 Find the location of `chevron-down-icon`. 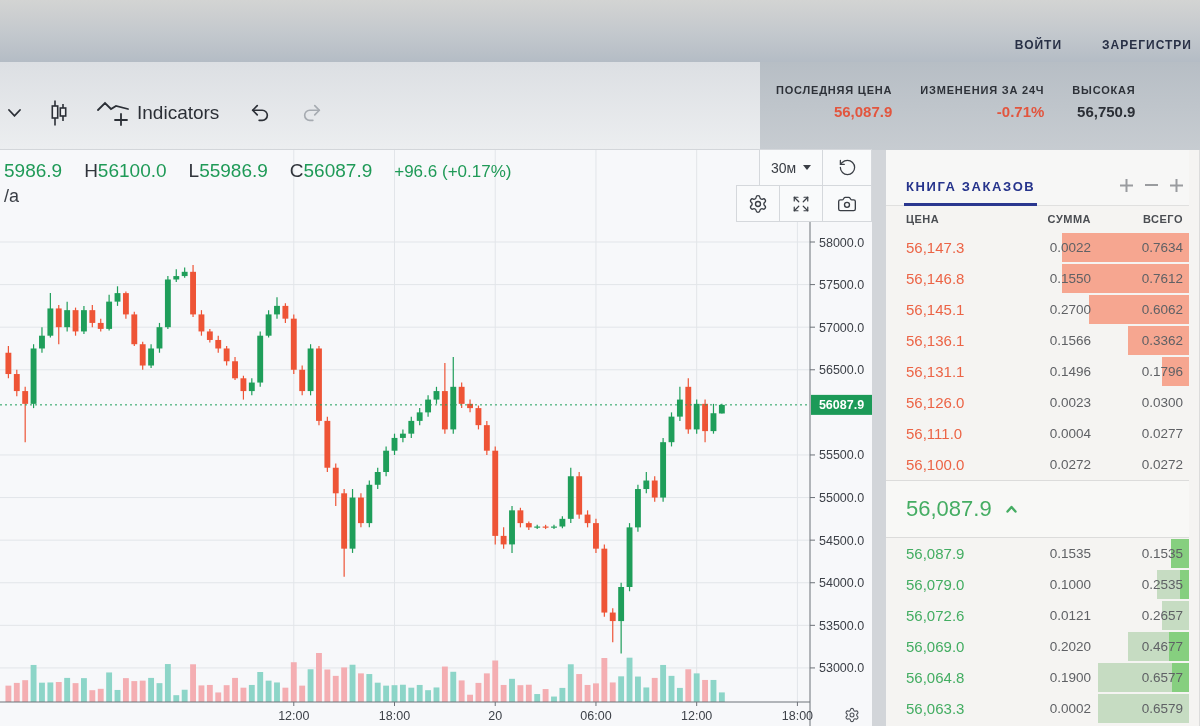

chevron-down-icon is located at coordinates (14, 112).